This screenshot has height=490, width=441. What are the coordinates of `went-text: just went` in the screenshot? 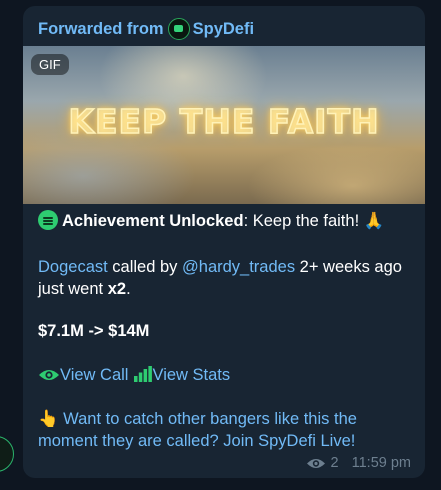 It's located at (73, 289).